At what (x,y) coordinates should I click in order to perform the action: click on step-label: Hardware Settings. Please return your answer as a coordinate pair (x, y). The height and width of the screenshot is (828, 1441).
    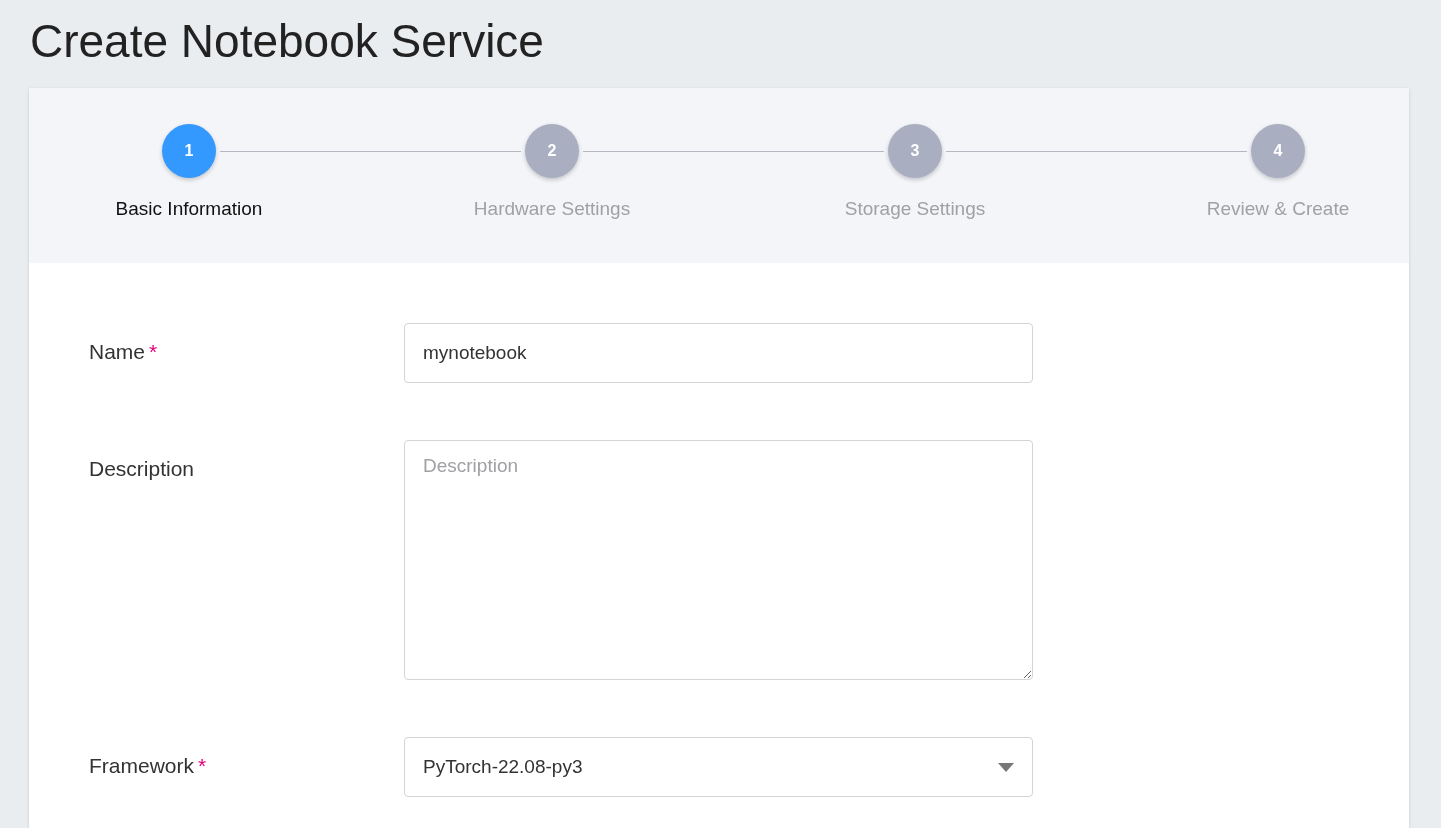
    Looking at the image, I should click on (552, 209).